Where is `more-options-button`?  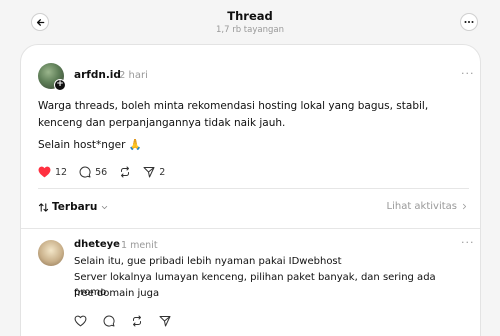 more-options-button is located at coordinates (469, 22).